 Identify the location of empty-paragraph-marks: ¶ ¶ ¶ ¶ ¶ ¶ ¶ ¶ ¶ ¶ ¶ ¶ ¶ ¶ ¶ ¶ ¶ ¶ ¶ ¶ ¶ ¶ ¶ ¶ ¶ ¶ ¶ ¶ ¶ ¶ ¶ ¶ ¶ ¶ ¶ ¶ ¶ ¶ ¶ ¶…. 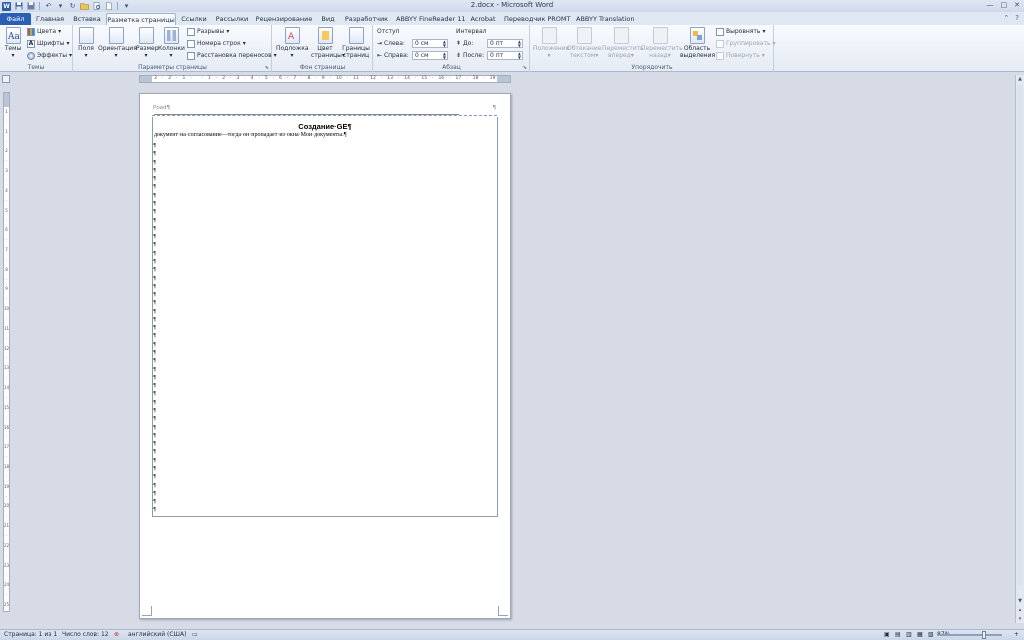
(155, 329).